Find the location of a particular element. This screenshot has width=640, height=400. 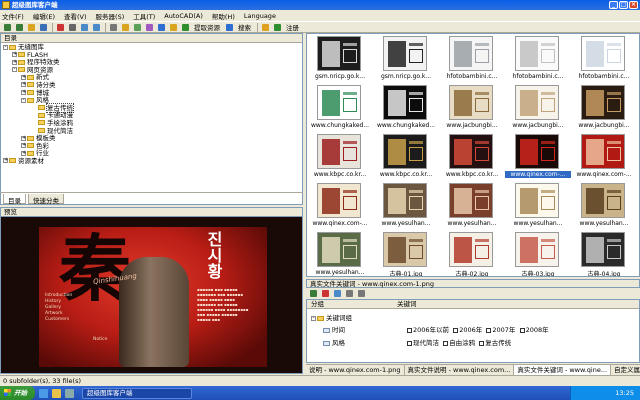

menu-view: 查看(V) is located at coordinates (75, 16).